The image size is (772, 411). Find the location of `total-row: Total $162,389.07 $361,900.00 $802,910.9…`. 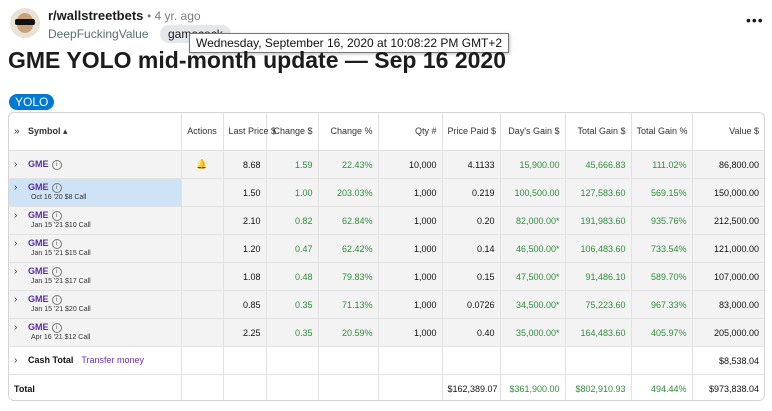

total-row: Total $162,389.07 $361,900.00 $802,910.9… is located at coordinates (386, 387).